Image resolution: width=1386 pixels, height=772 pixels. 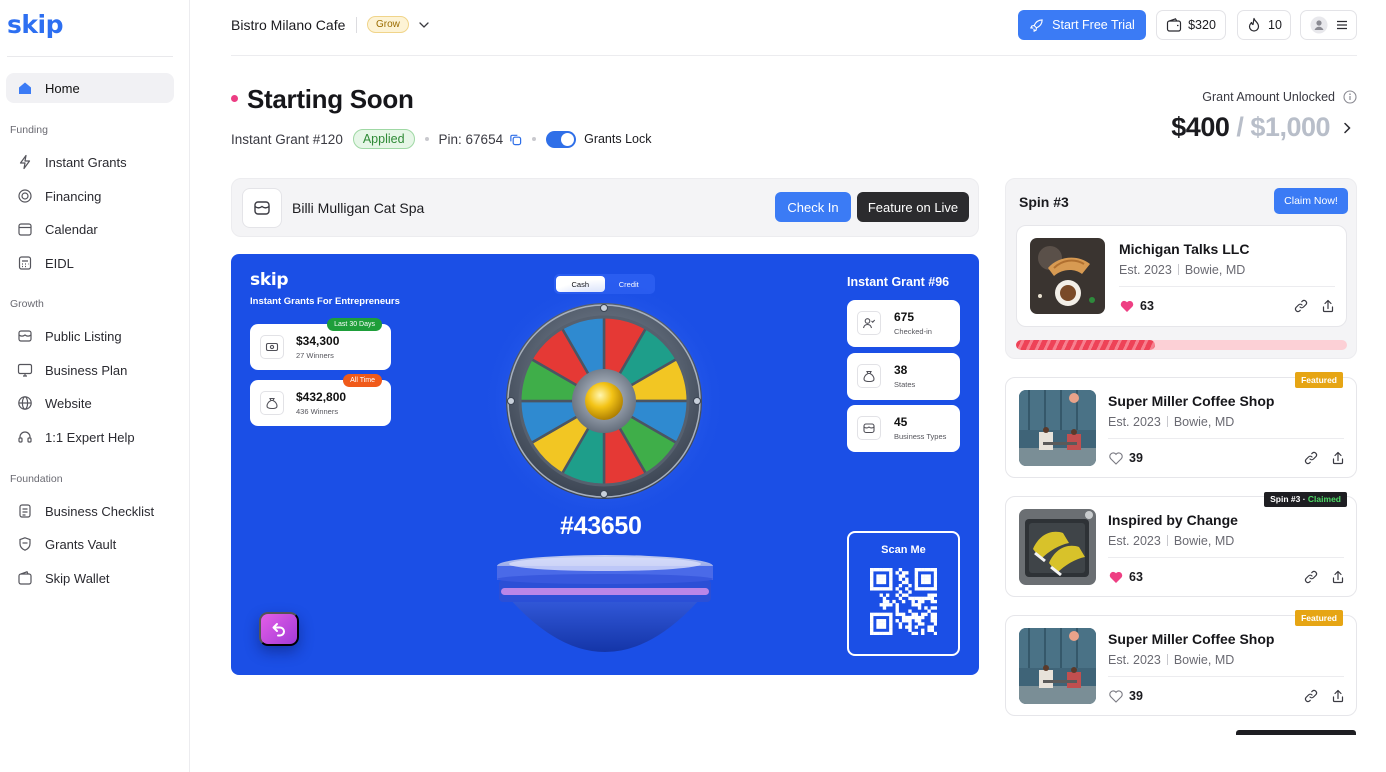 What do you see at coordinates (90, 263) in the screenshot?
I see `sidebar-item-eidl: EIDL` at bounding box center [90, 263].